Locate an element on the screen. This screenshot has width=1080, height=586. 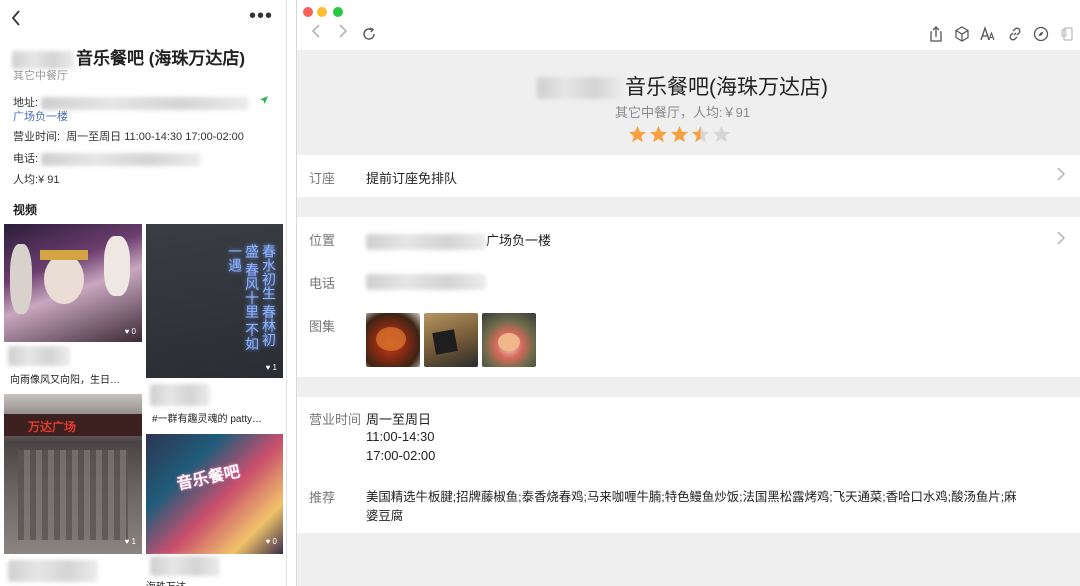
navigate-icon is located at coordinates (264, 100).